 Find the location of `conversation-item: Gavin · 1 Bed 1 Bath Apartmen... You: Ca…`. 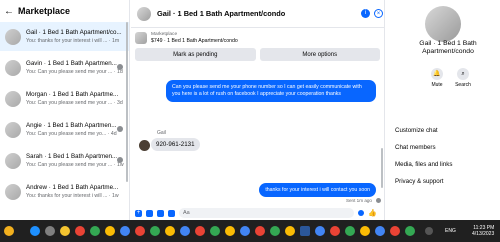

conversation-item: Gavin · 1 Bed 1 Bath Apartmen... You: Ca… is located at coordinates (64, 67).